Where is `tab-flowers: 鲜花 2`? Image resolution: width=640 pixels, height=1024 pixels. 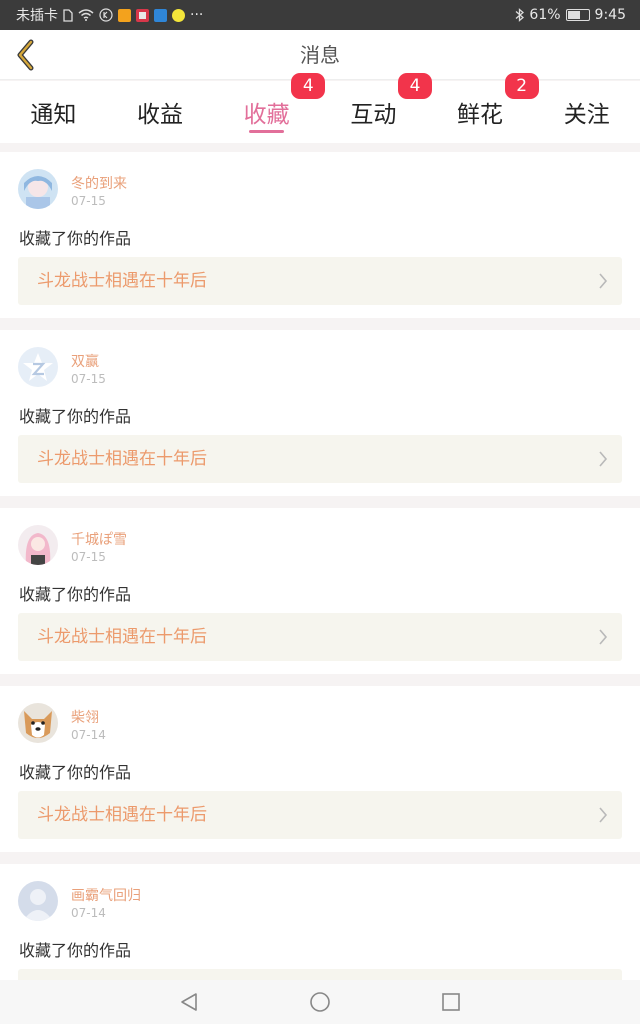
tab-flowers: 鲜花 2 is located at coordinates (483, 108).